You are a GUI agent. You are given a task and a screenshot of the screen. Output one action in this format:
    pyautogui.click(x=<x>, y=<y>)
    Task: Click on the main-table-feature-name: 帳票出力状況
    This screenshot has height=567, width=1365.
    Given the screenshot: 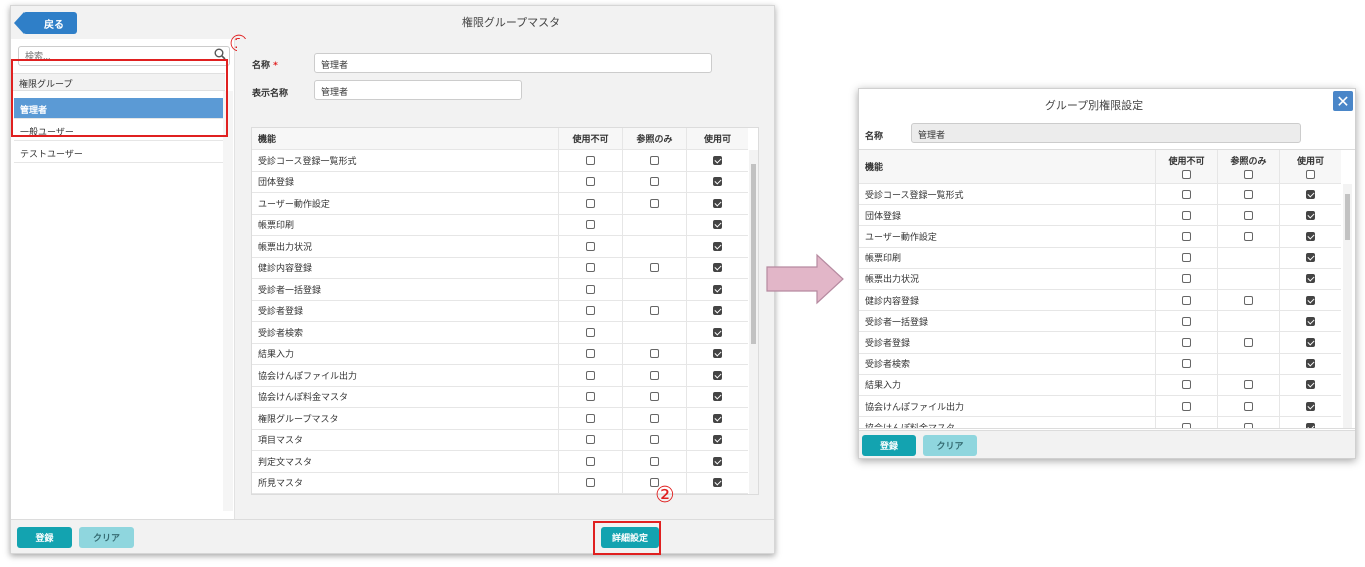 What is the action you would take?
    pyautogui.click(x=285, y=247)
    